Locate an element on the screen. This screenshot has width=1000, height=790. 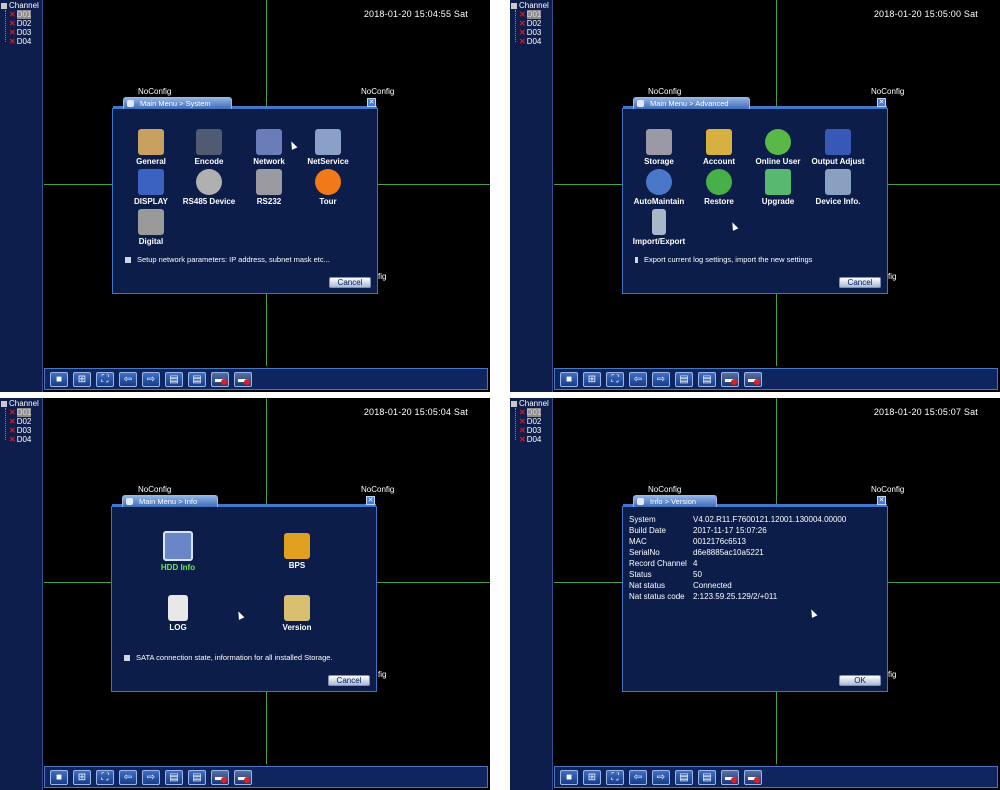
menu-item-device-info: Device Info. is located at coordinates (838, 187).